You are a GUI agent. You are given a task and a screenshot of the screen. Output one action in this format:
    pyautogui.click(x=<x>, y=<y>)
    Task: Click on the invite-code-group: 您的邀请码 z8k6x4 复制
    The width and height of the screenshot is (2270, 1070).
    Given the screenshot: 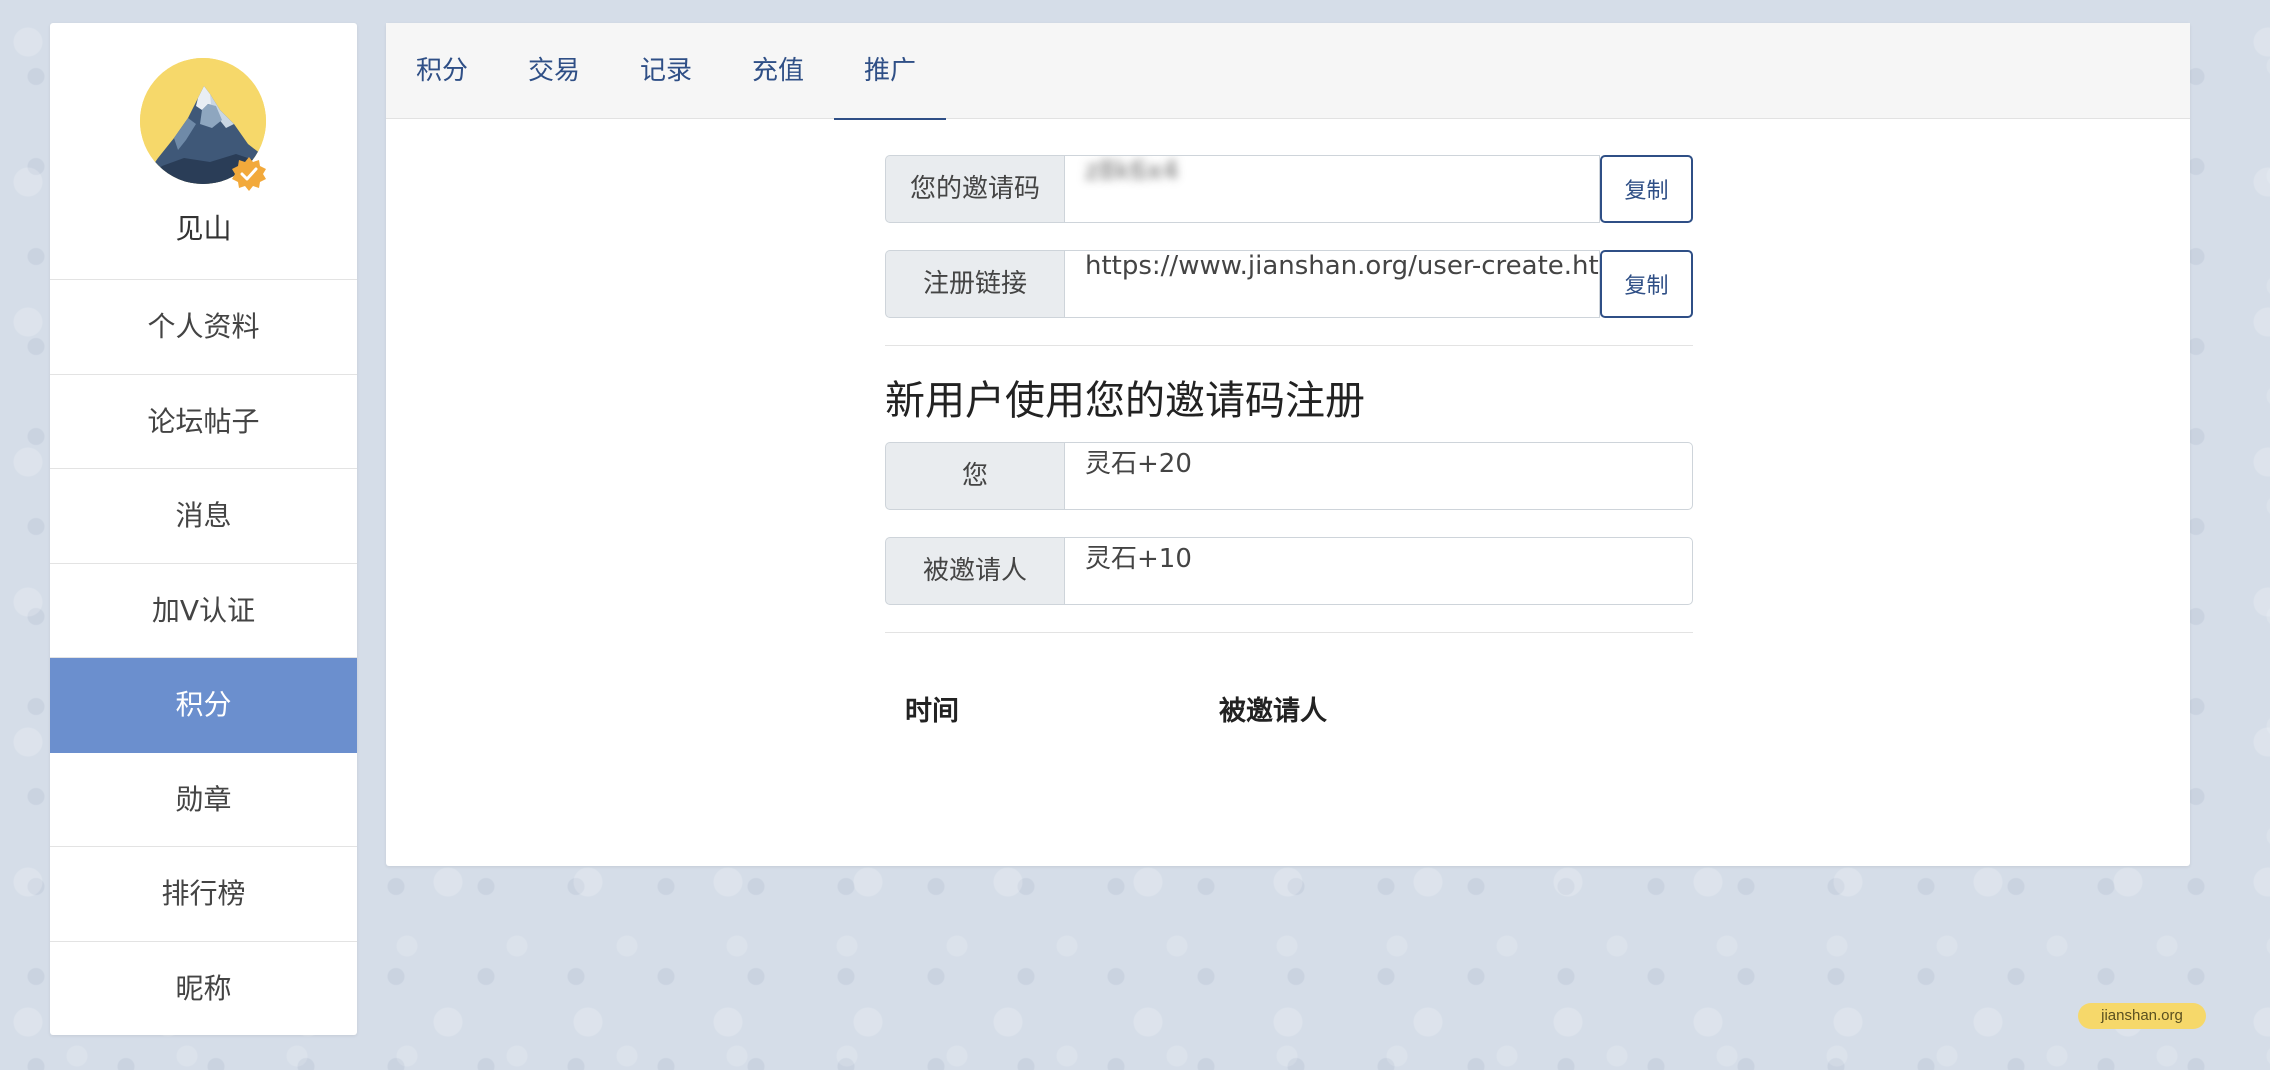 What is the action you would take?
    pyautogui.click(x=1289, y=189)
    